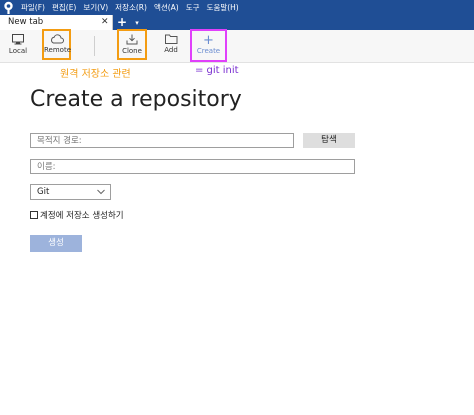 The height and width of the screenshot is (415, 474). I want to click on download-icon, so click(132, 39).